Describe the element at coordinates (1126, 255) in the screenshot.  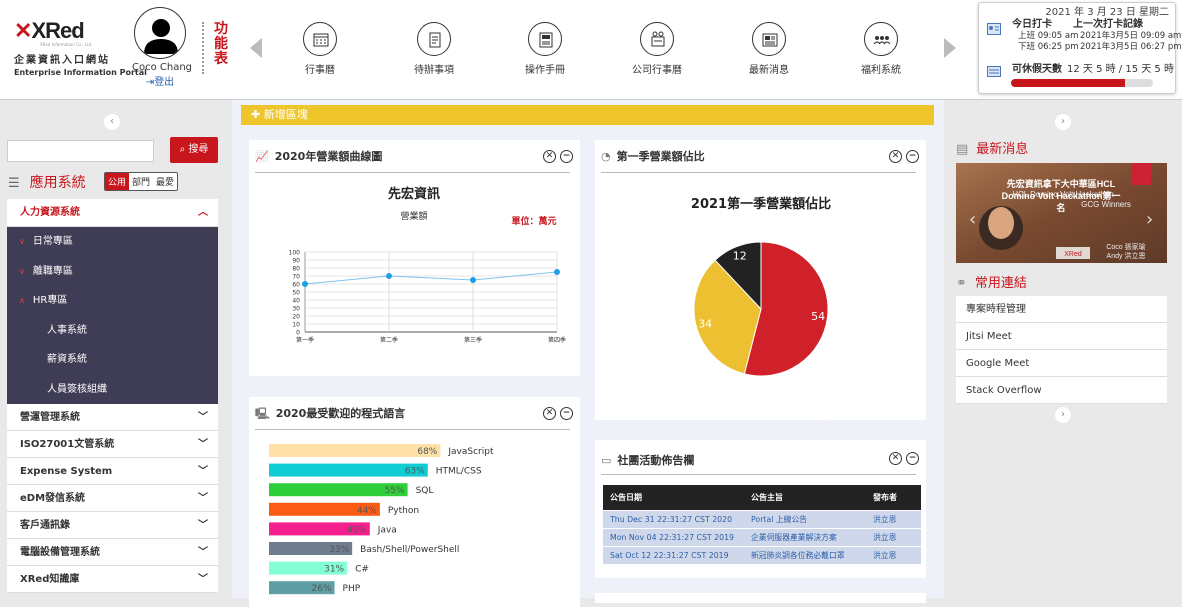
I see `svg-text: Andy 洪立恩` at that location.